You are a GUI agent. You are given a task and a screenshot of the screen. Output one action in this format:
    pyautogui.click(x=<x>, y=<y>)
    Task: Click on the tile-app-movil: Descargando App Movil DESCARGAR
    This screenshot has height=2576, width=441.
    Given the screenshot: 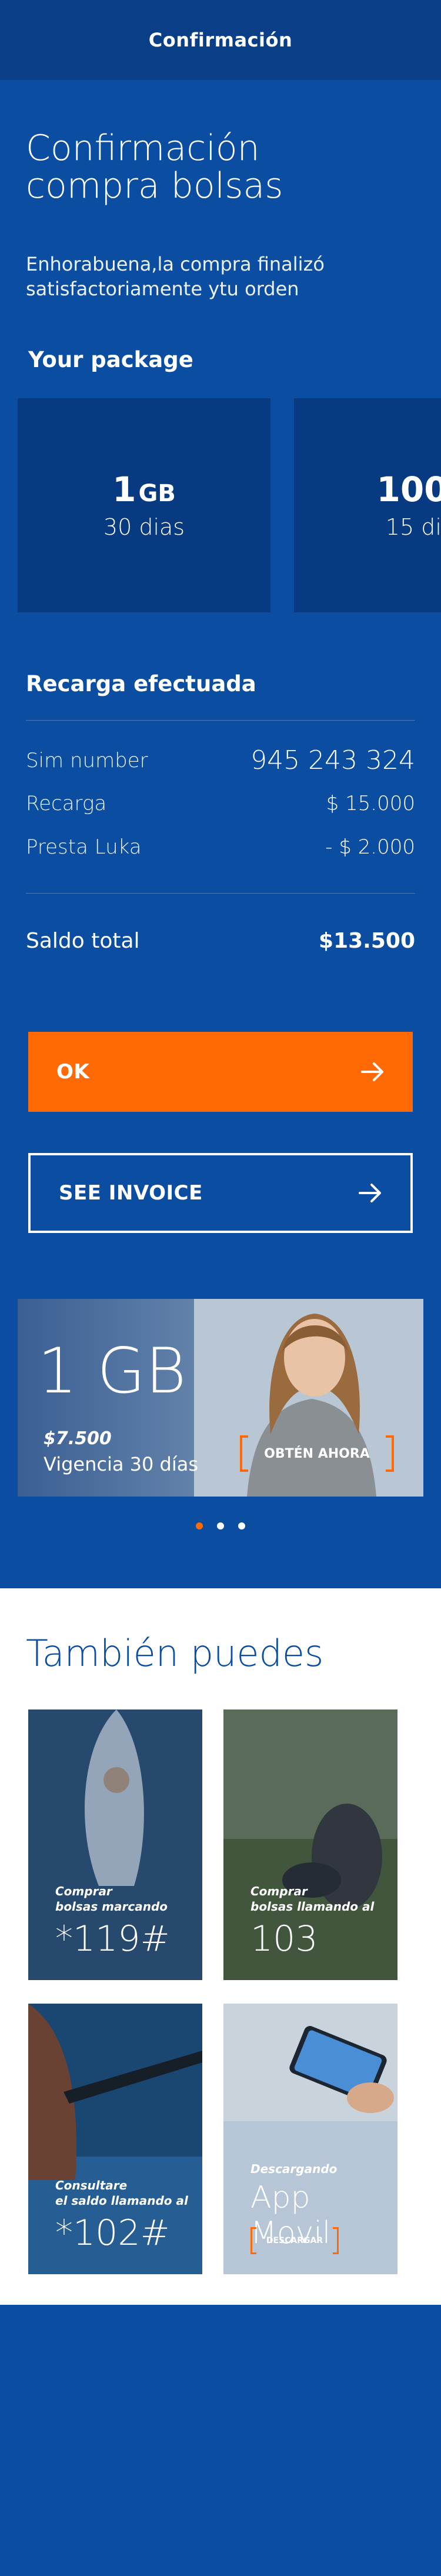 What is the action you would take?
    pyautogui.click(x=310, y=2139)
    